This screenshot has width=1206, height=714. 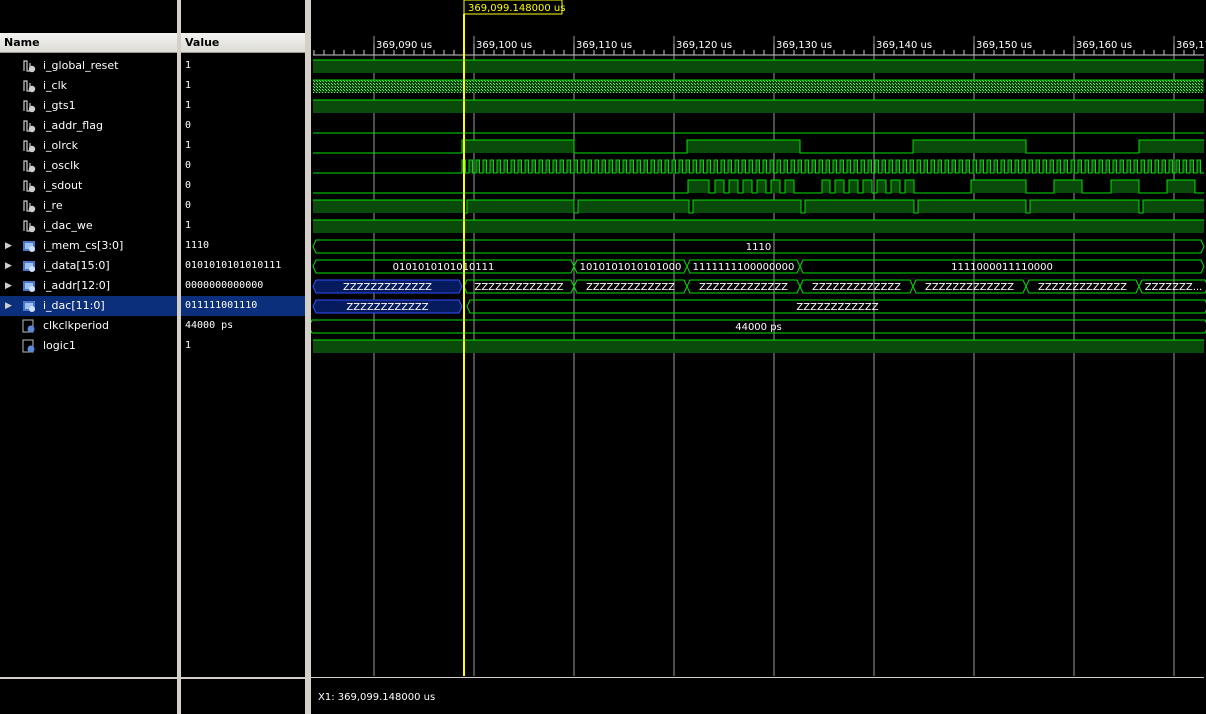 What do you see at coordinates (88, 326) in the screenshot?
I see `signal-row-clkclkperiod: clkclkperiod` at bounding box center [88, 326].